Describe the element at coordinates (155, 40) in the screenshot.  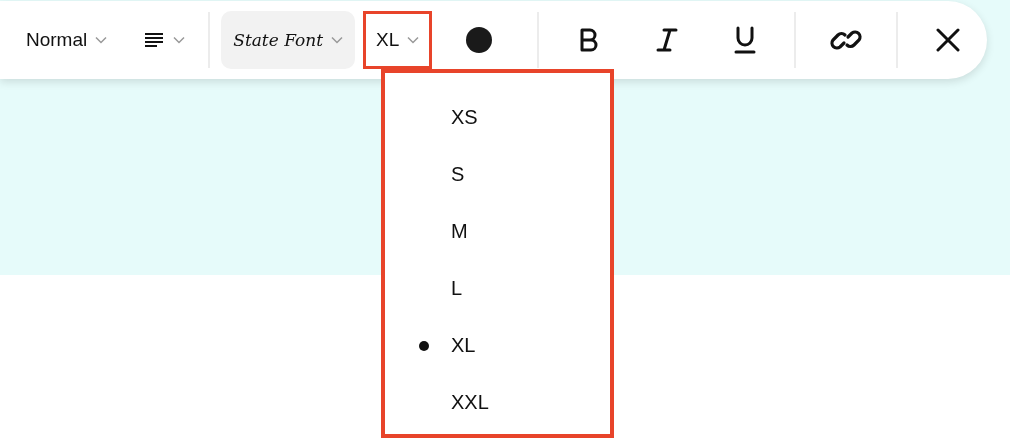
I see `align-left-icon` at that location.